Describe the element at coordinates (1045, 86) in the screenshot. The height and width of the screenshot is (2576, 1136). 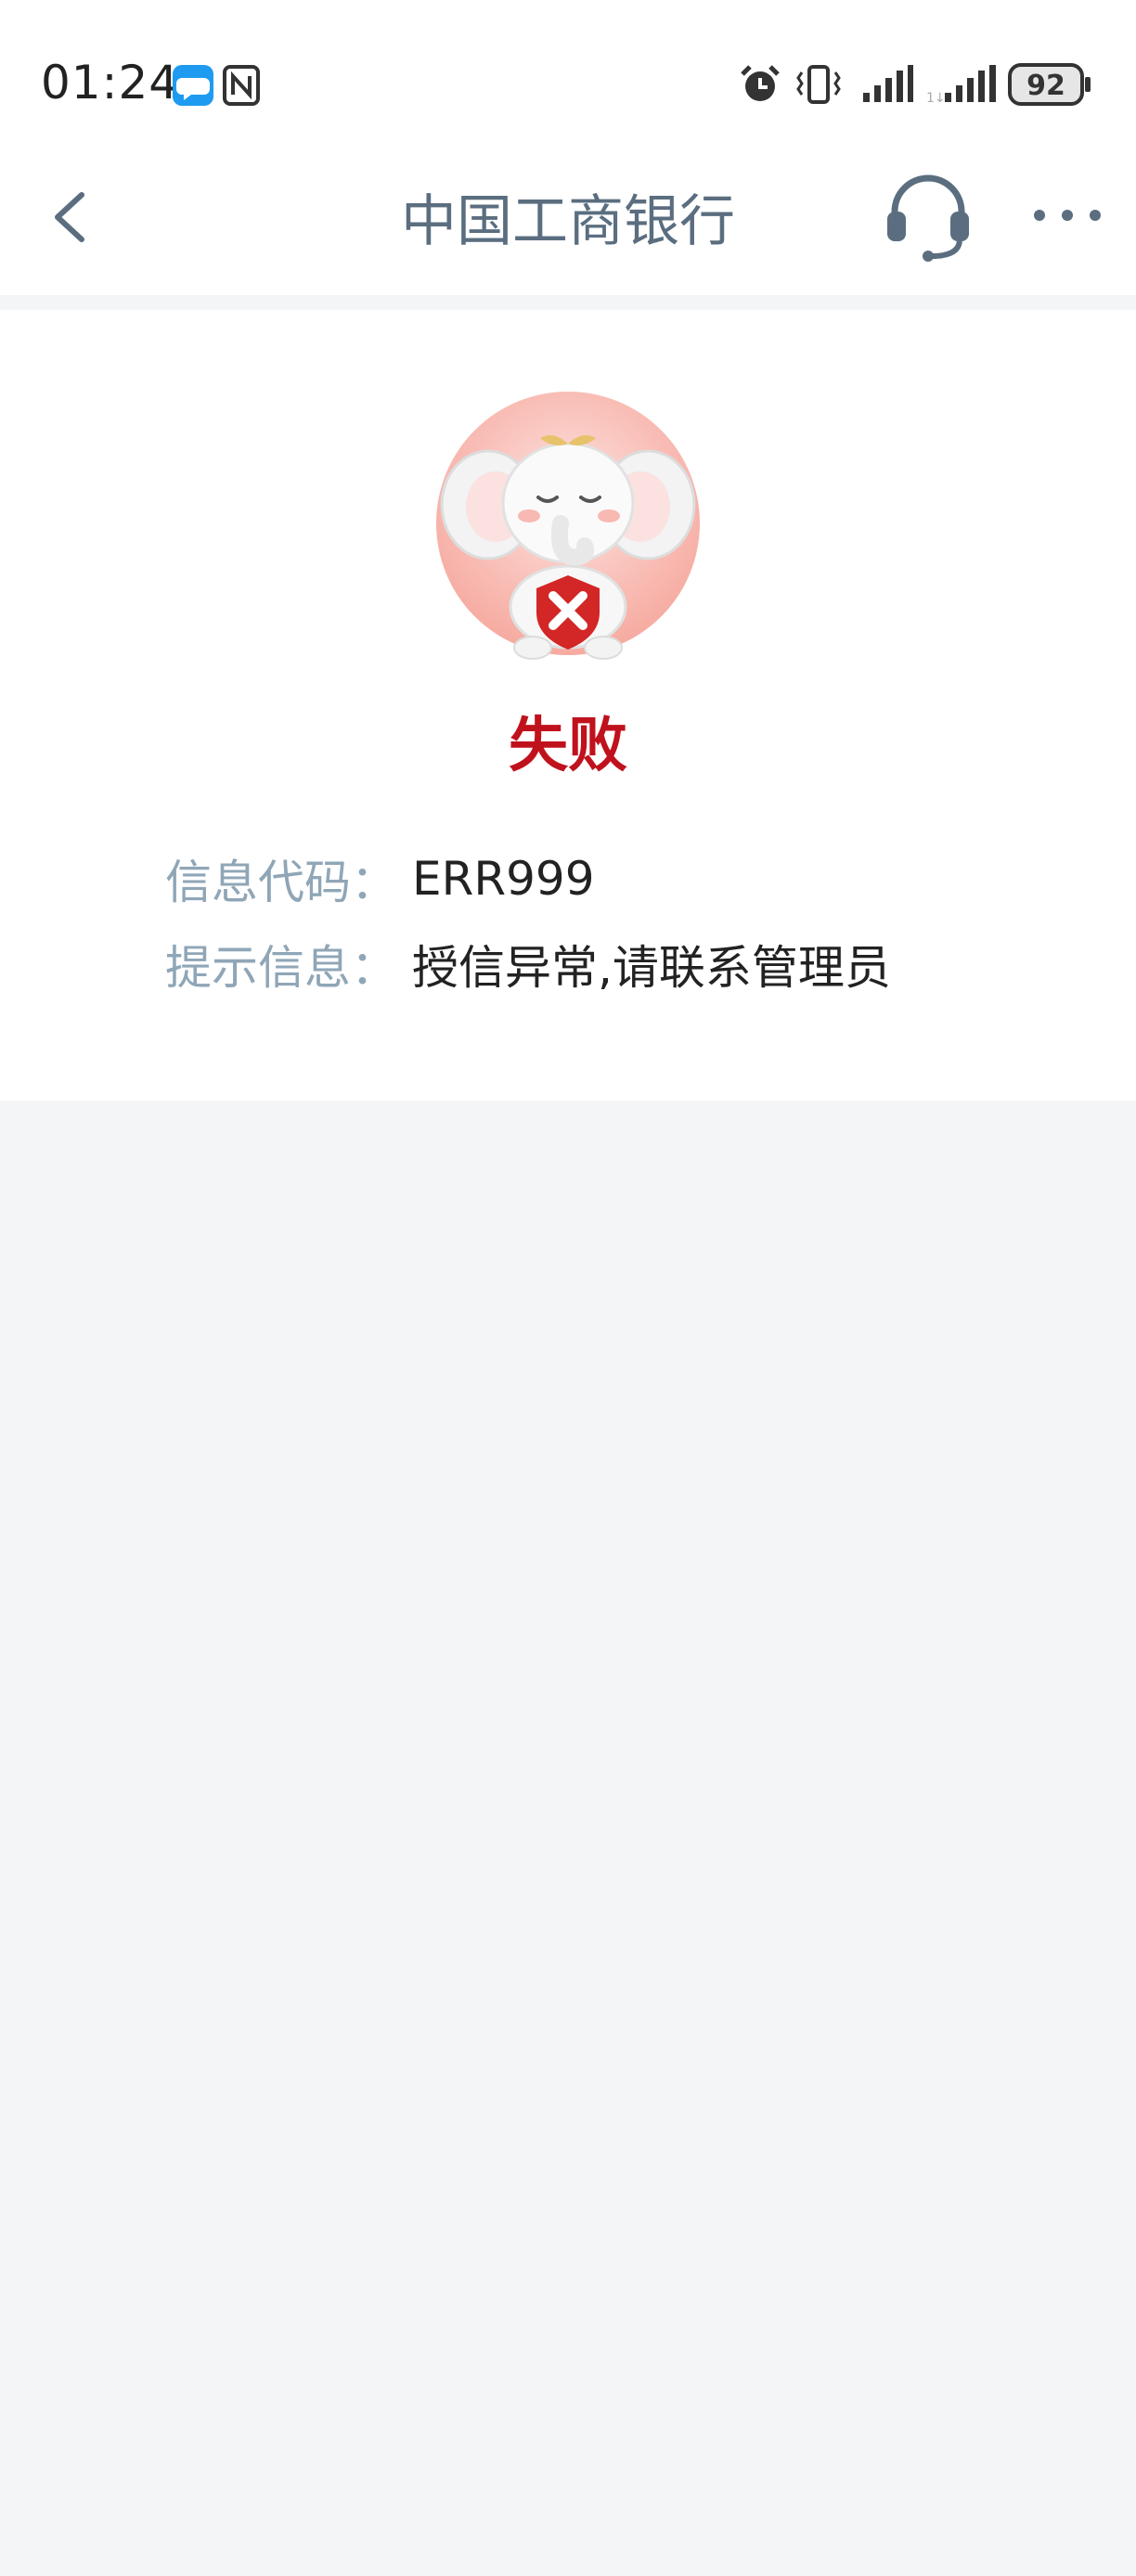
I see `battery-level: 92` at that location.